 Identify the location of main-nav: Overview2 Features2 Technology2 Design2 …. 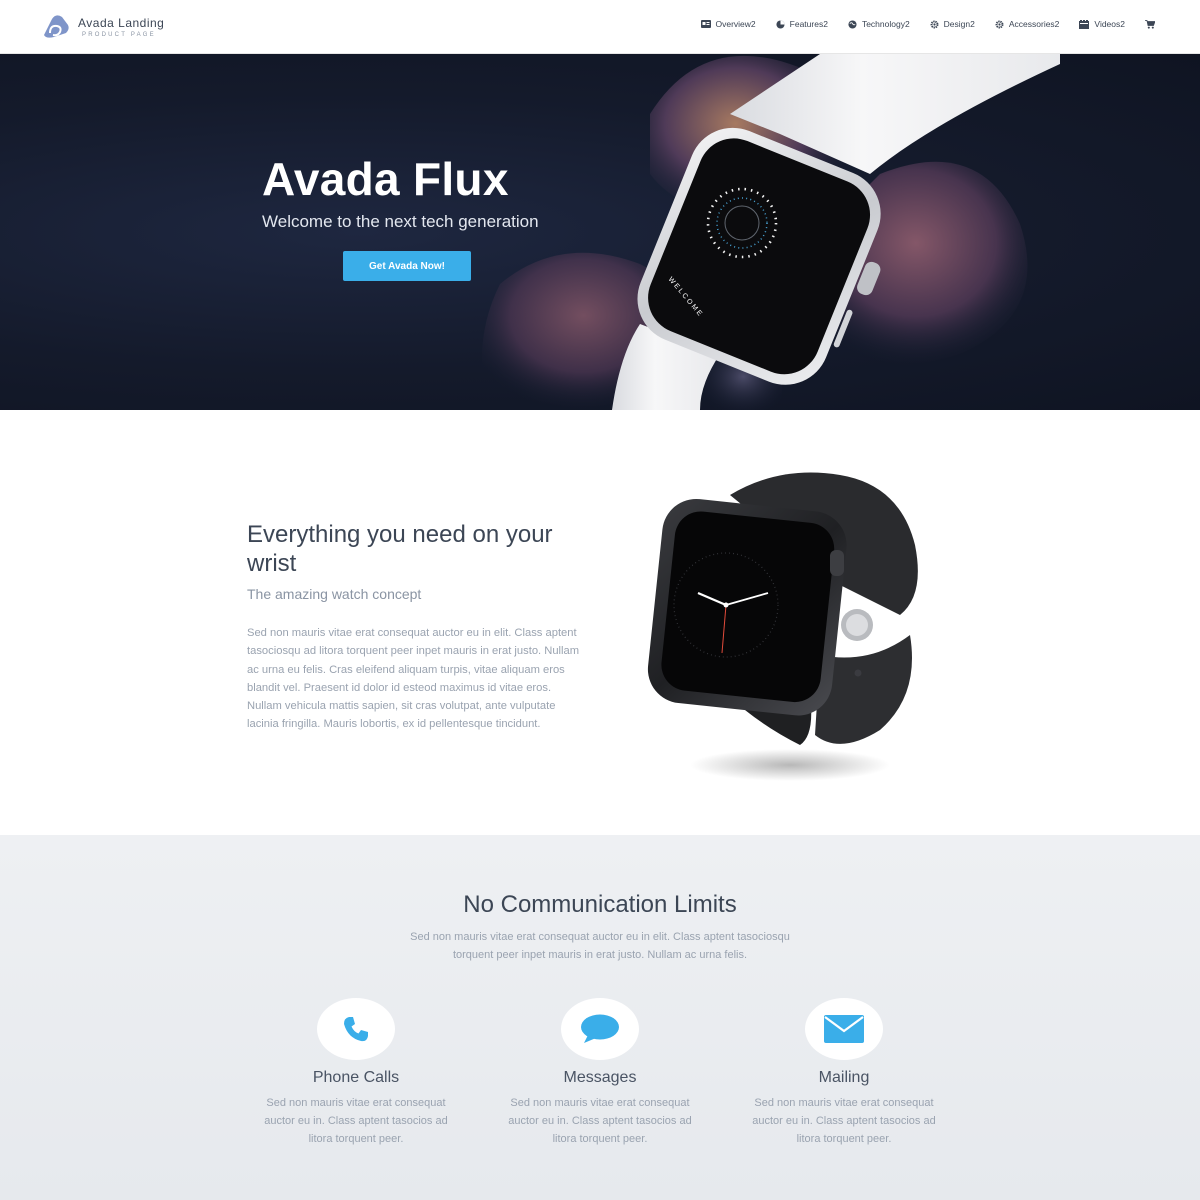
(930, 24).